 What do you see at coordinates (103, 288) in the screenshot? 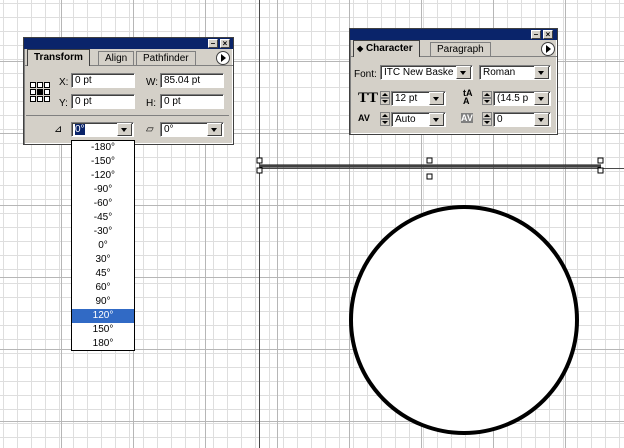
I see `rotate-option: 60°` at bounding box center [103, 288].